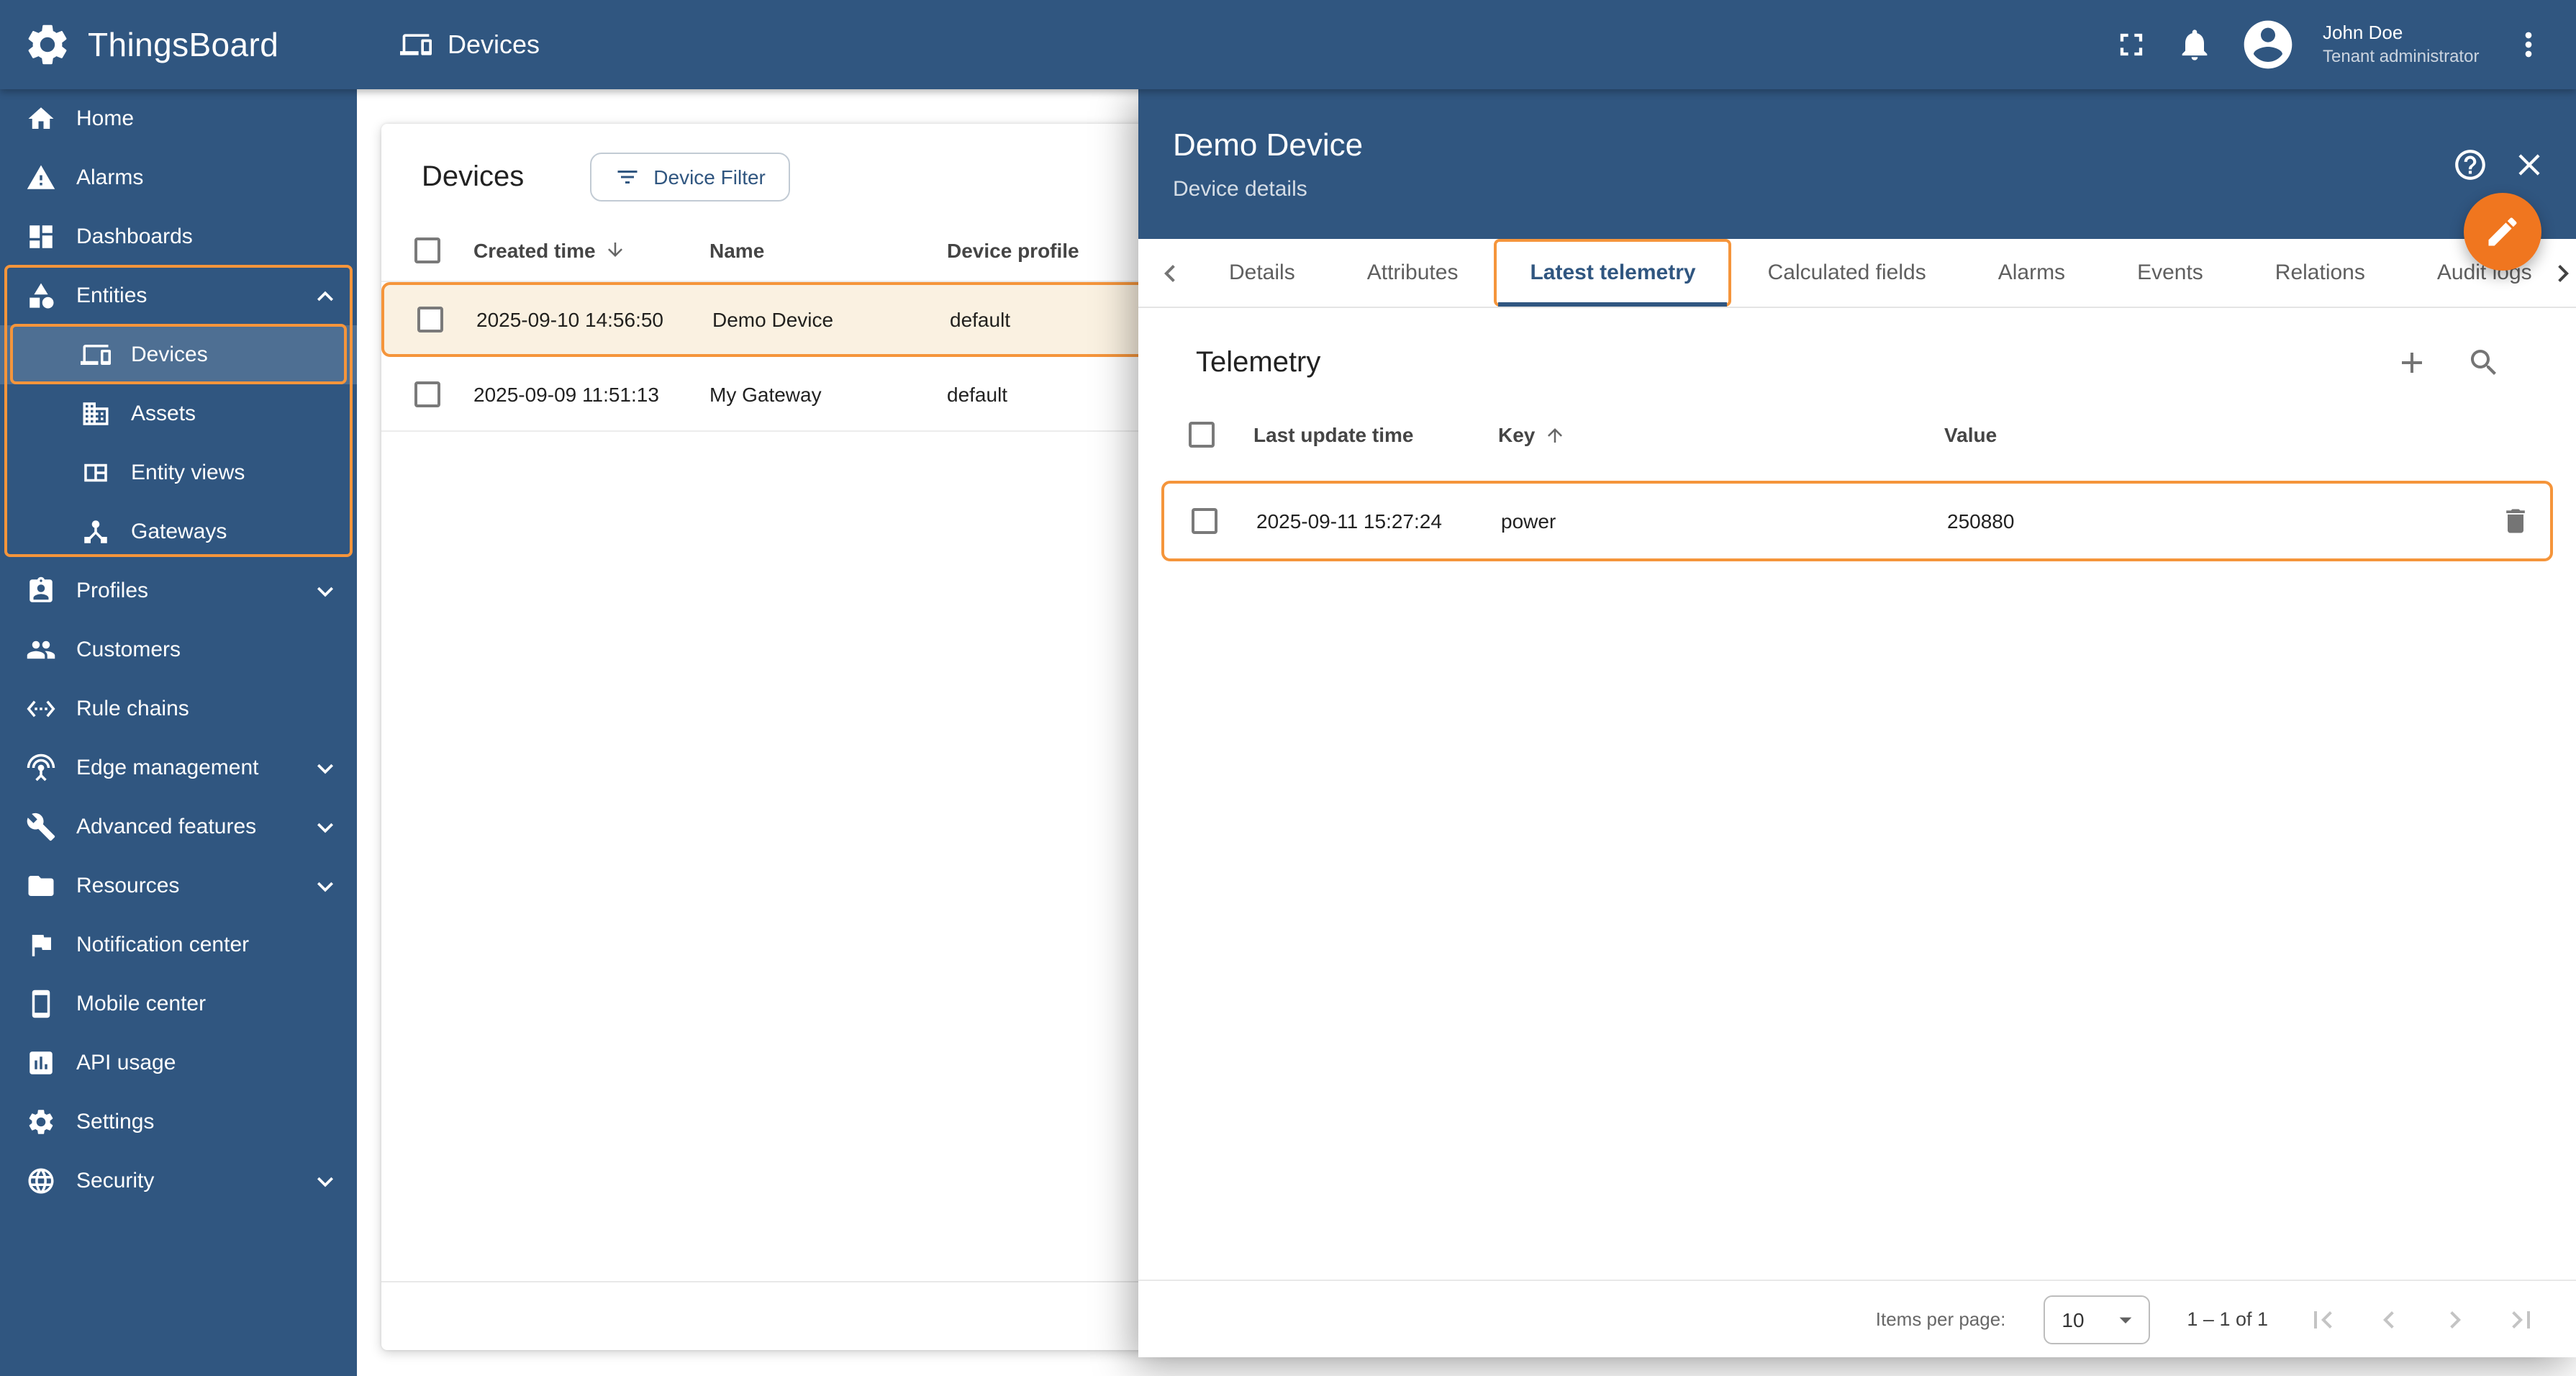  Describe the element at coordinates (132, 709) in the screenshot. I see `sidebar-item-label: Rule chains` at that location.